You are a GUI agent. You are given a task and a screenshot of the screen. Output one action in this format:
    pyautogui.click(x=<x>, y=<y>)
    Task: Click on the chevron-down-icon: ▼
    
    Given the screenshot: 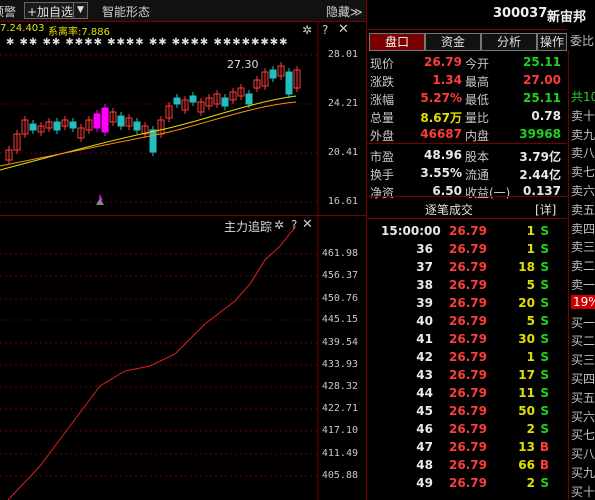 What is the action you would take?
    pyautogui.click(x=80, y=10)
    